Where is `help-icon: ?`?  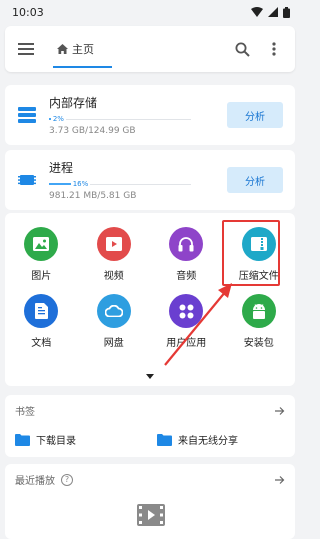
help-icon: ? is located at coordinates (67, 479).